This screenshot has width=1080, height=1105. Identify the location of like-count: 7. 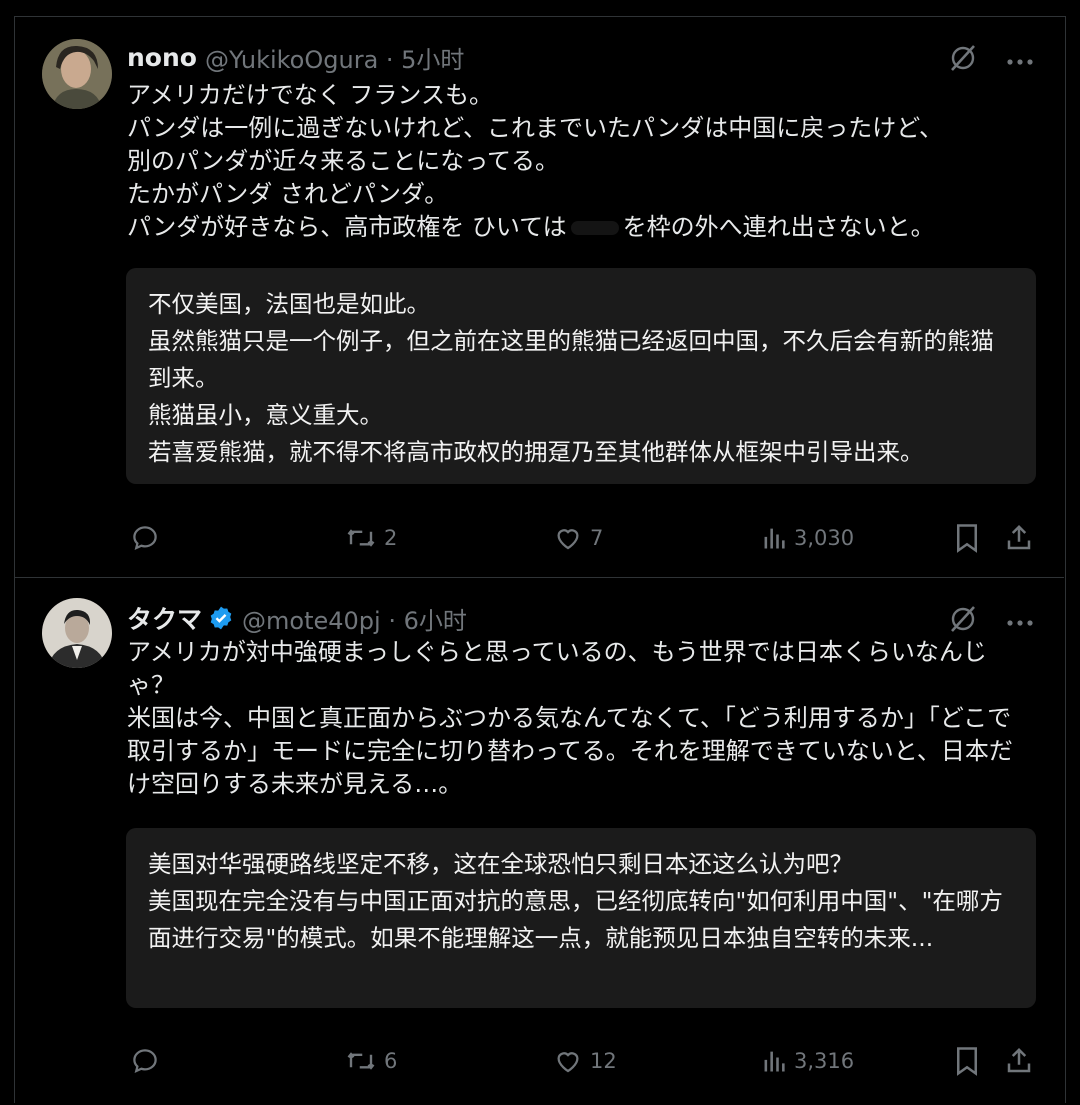
(597, 538).